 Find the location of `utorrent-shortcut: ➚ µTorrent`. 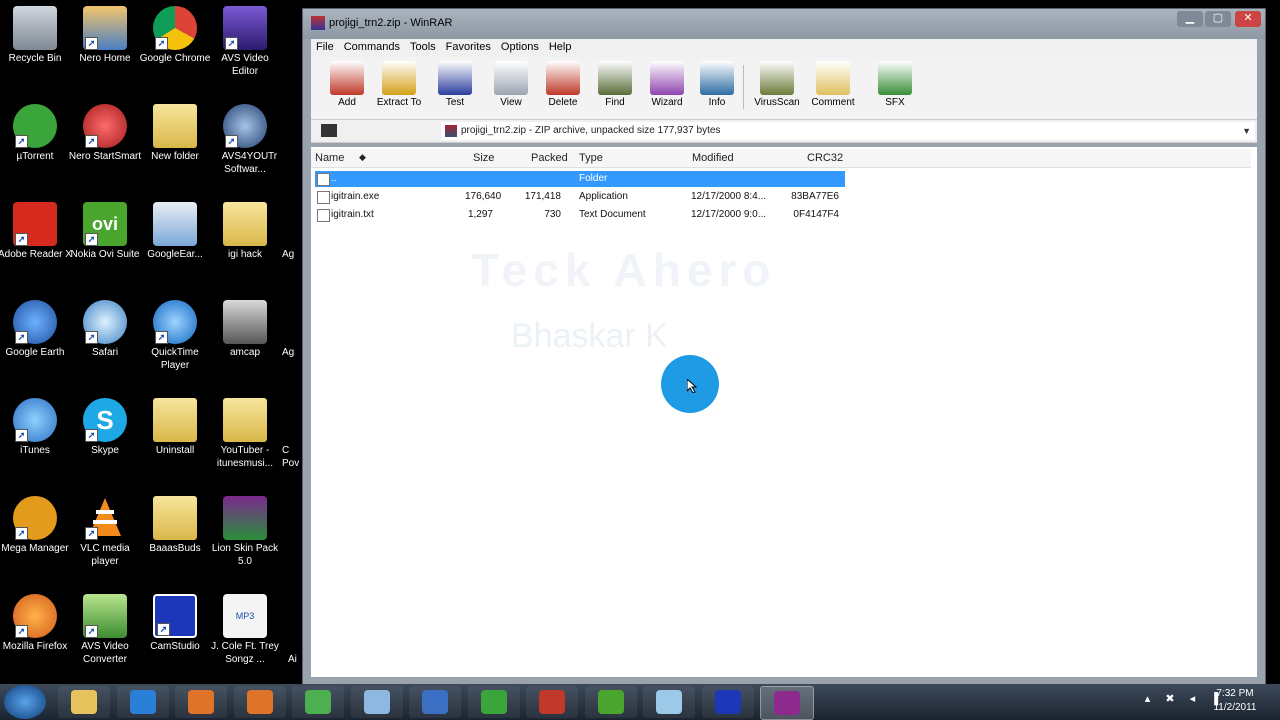

utorrent-shortcut: ➚ µTorrent is located at coordinates (36, 133).